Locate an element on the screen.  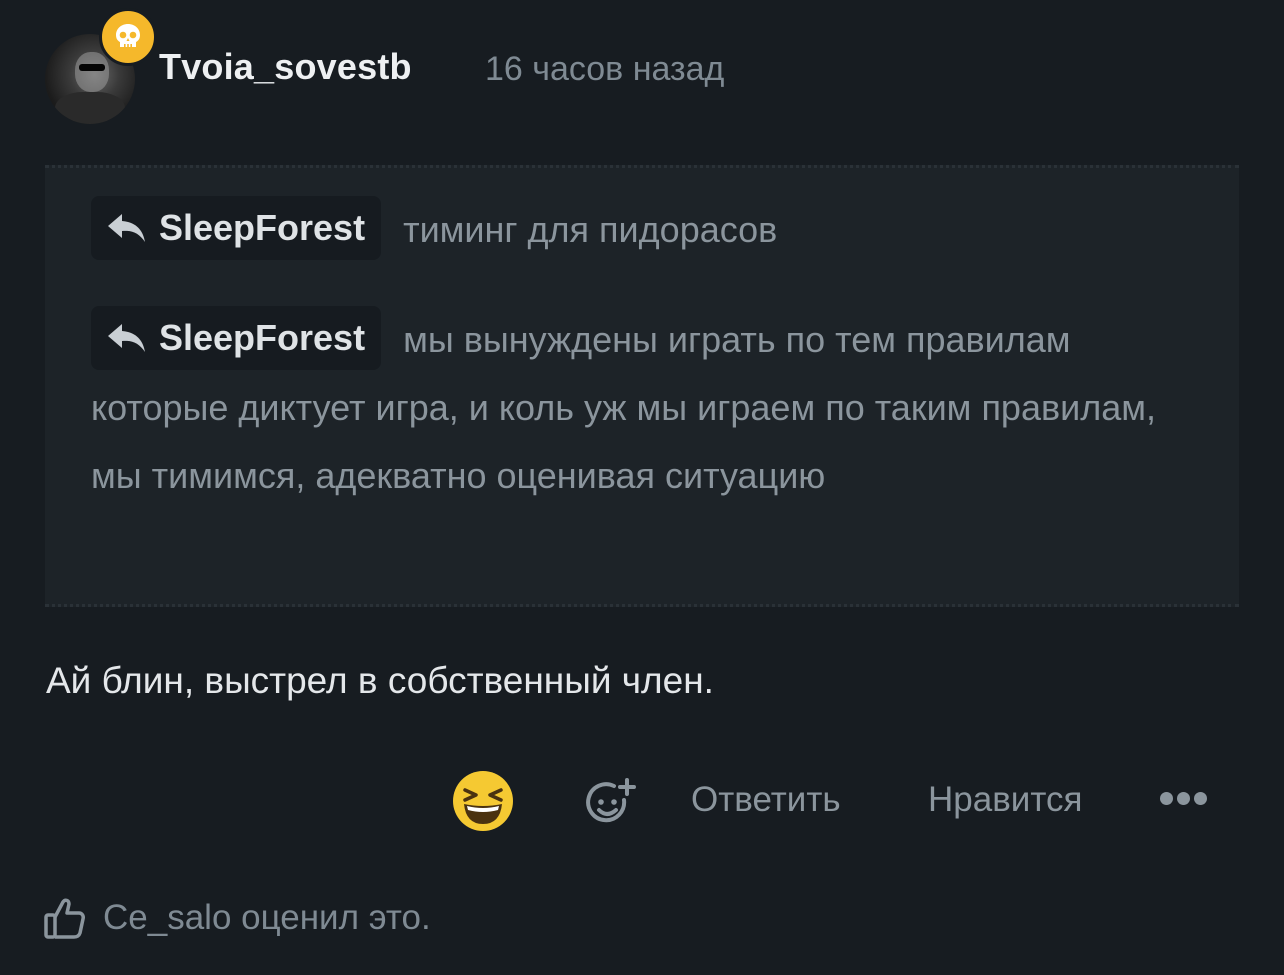
likes-summary: Ce_salo оценил это. is located at coordinates (394, 919).